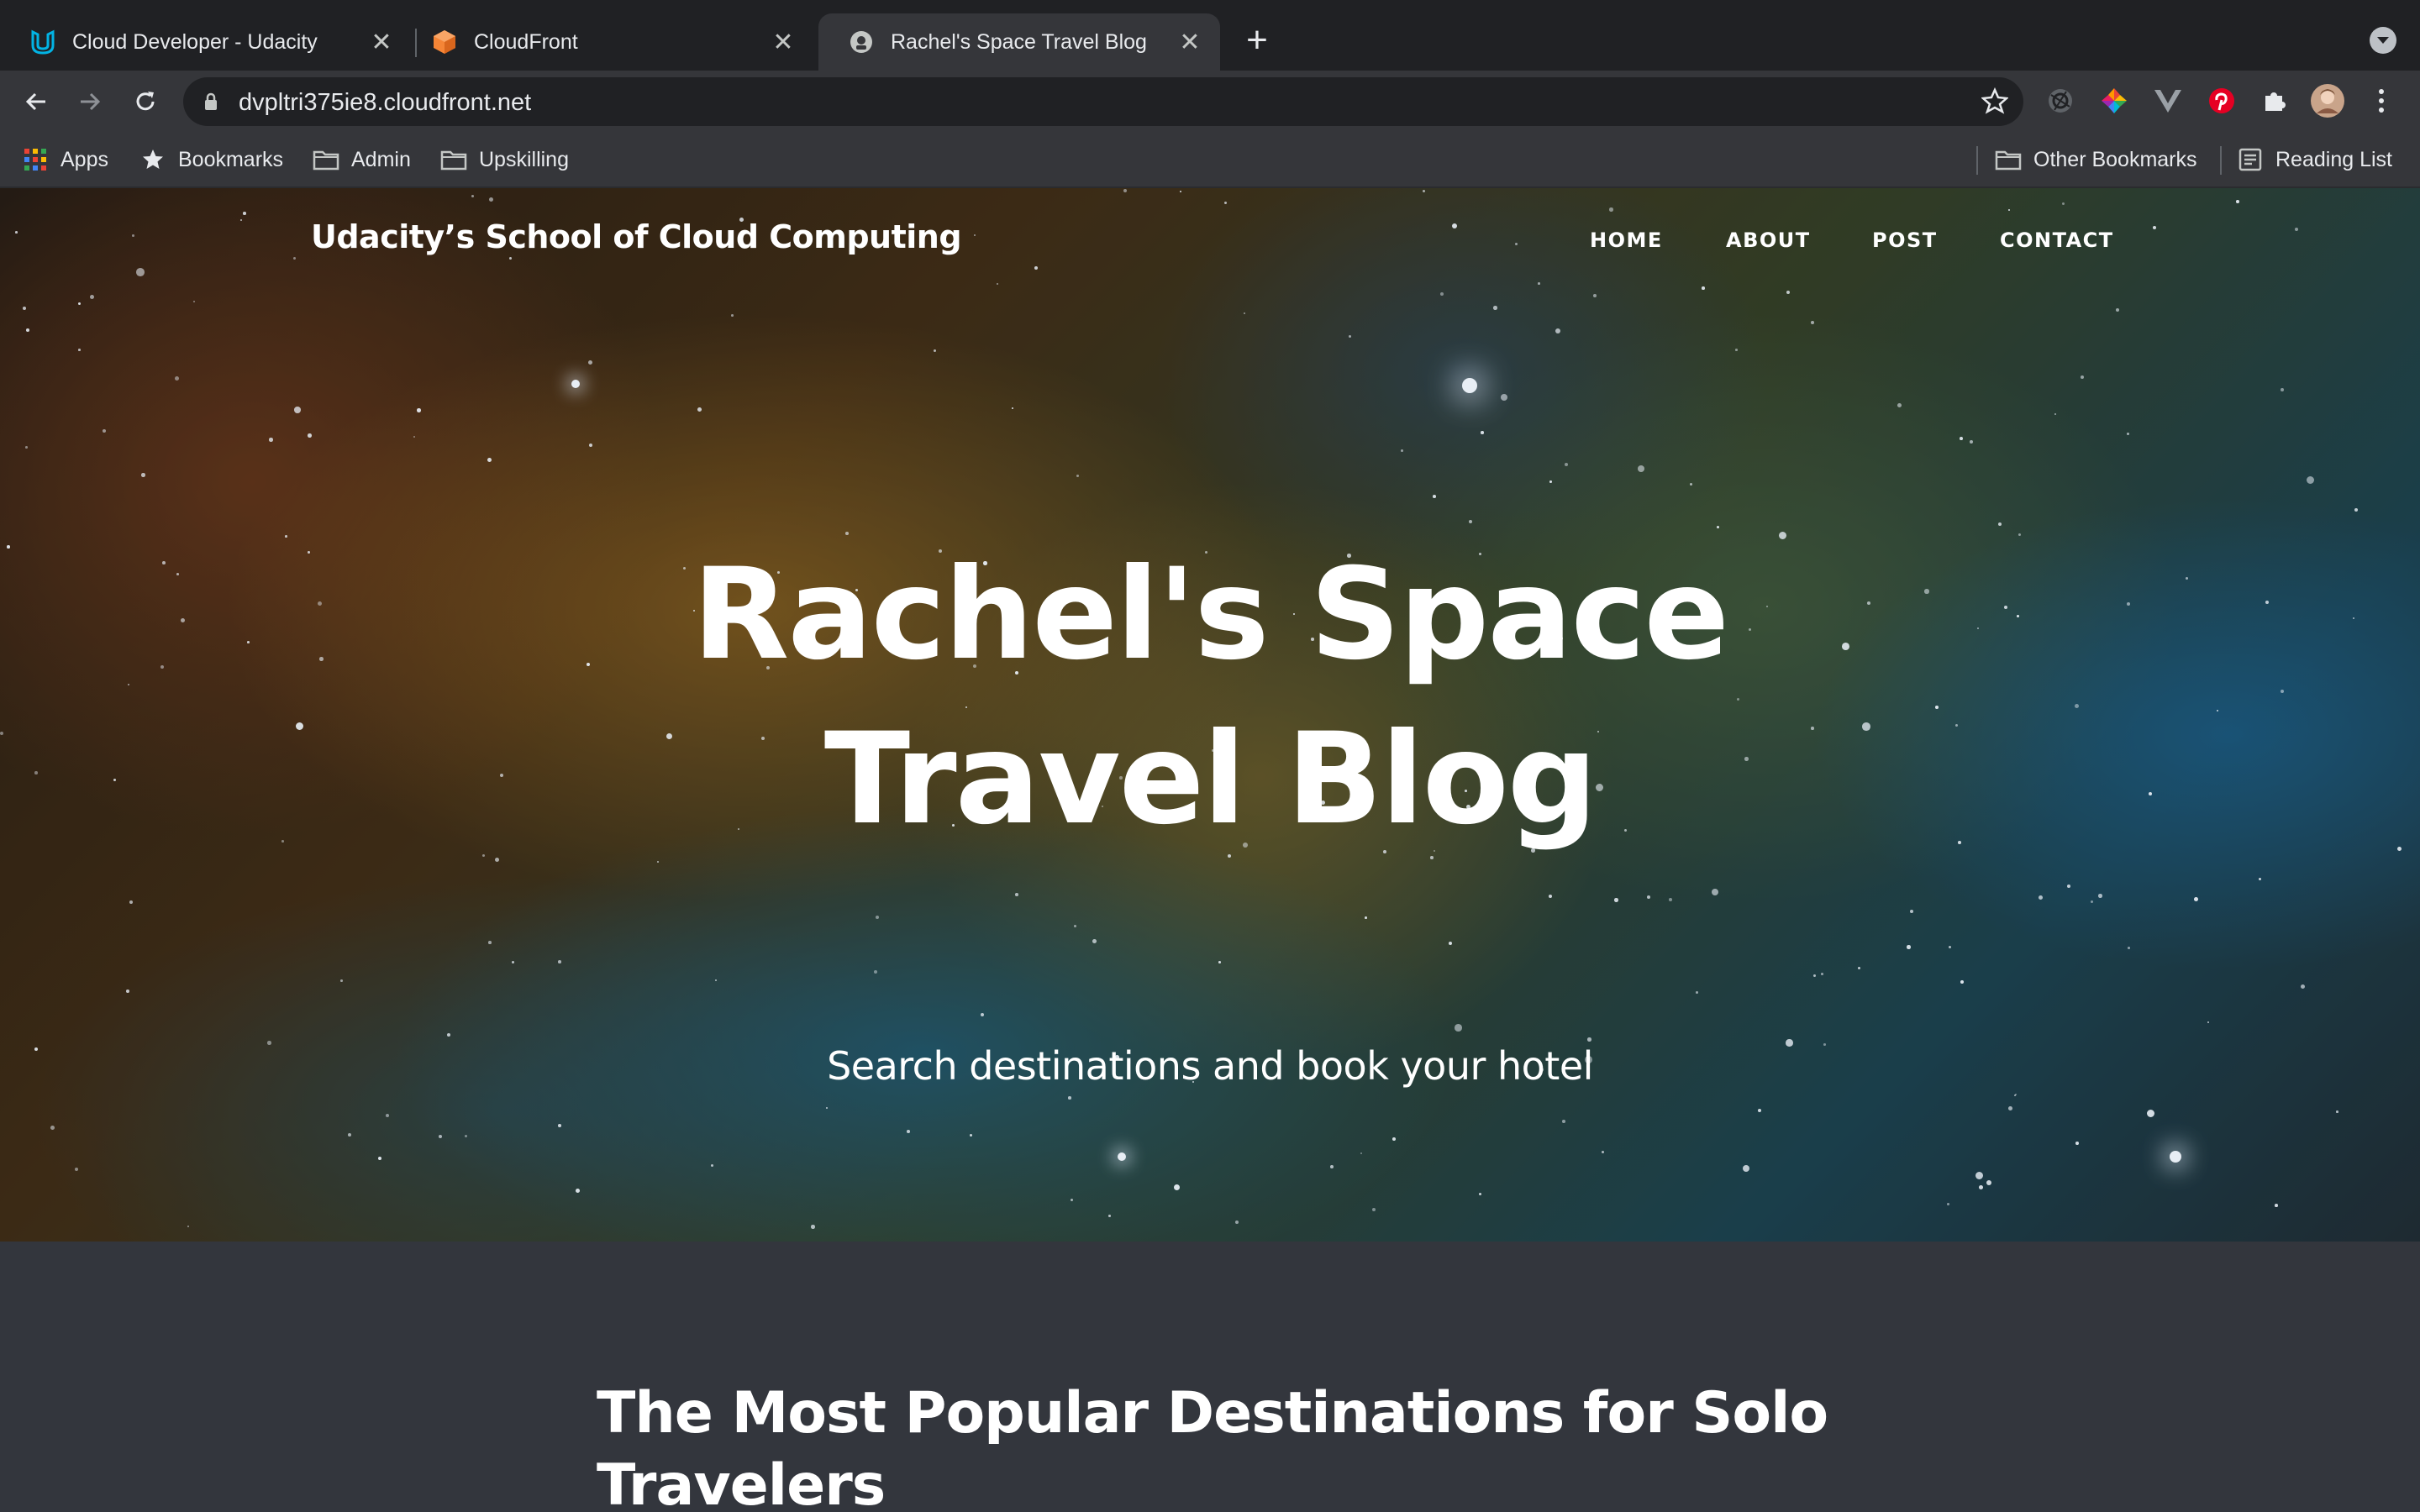 This screenshot has width=2420, height=1512. I want to click on bookmark-apps: Apps, so click(65, 159).